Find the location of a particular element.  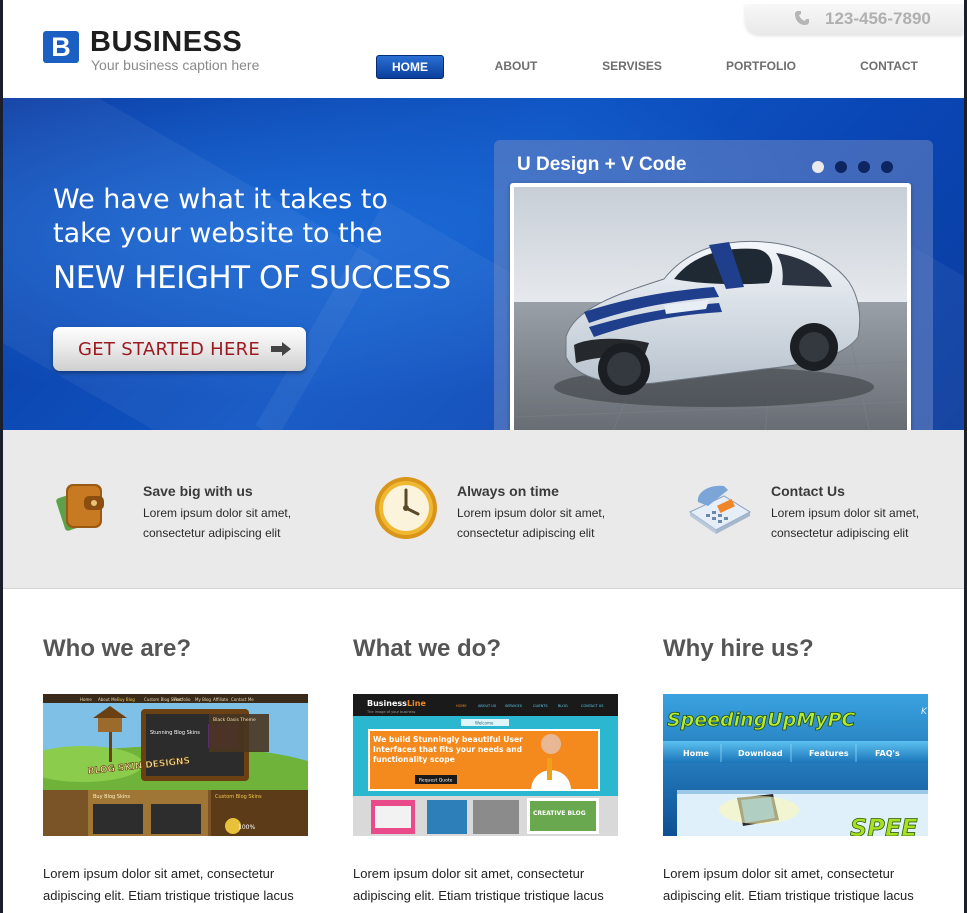

nav-about: ABOUT is located at coordinates (516, 66).